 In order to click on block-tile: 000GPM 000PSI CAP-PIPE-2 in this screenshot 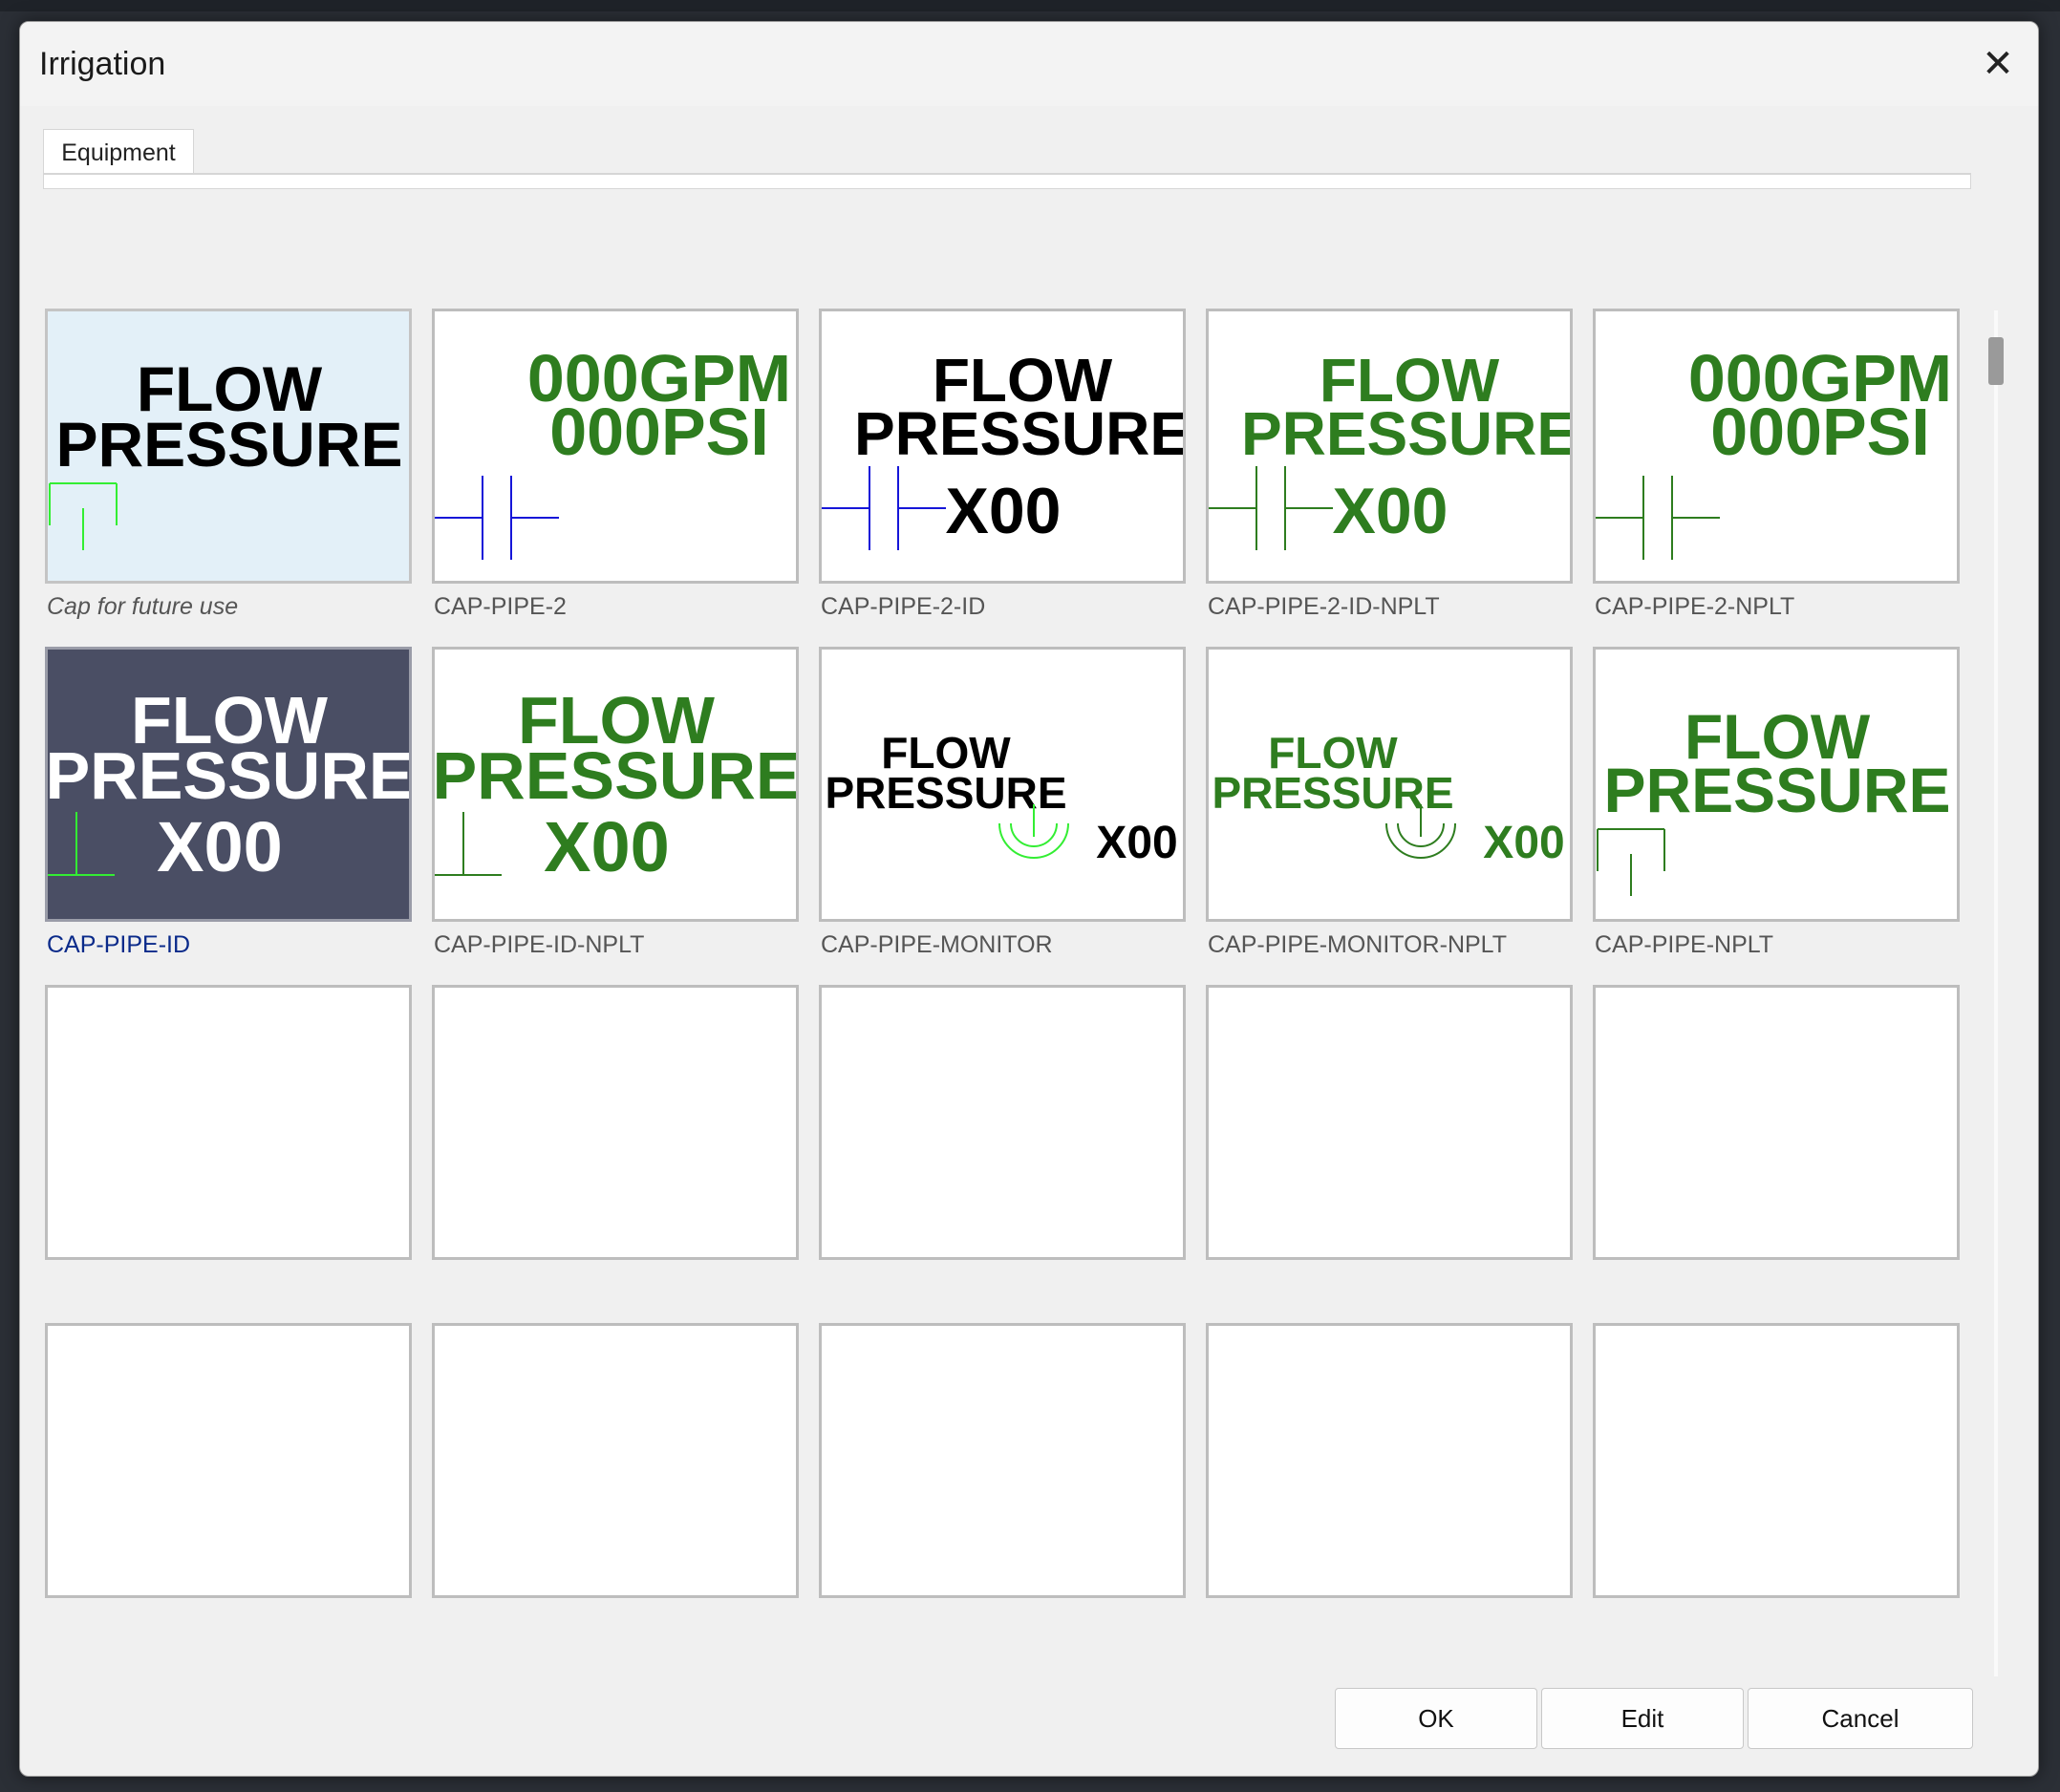, I will do `click(615, 464)`.